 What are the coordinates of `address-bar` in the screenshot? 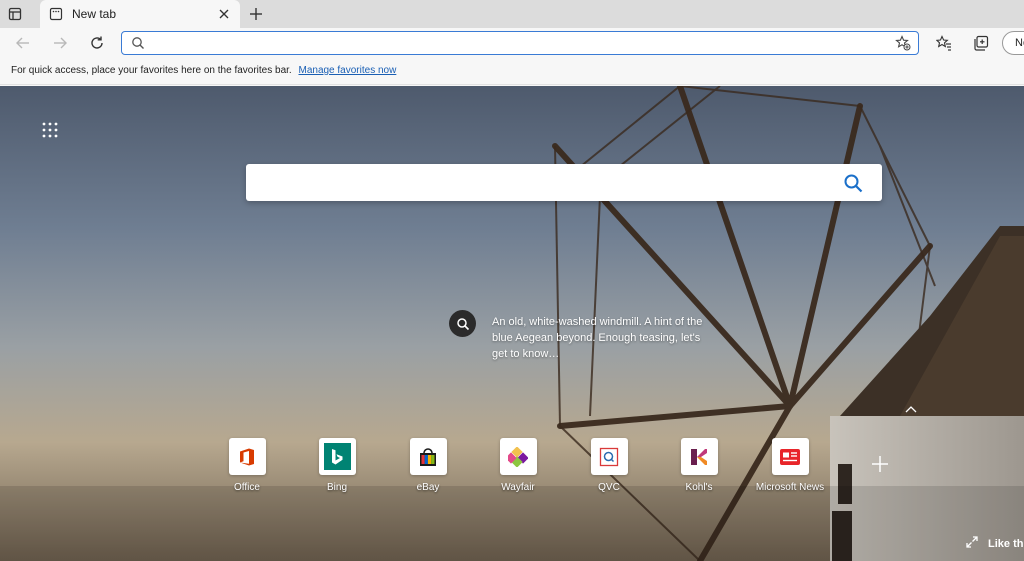 It's located at (520, 43).